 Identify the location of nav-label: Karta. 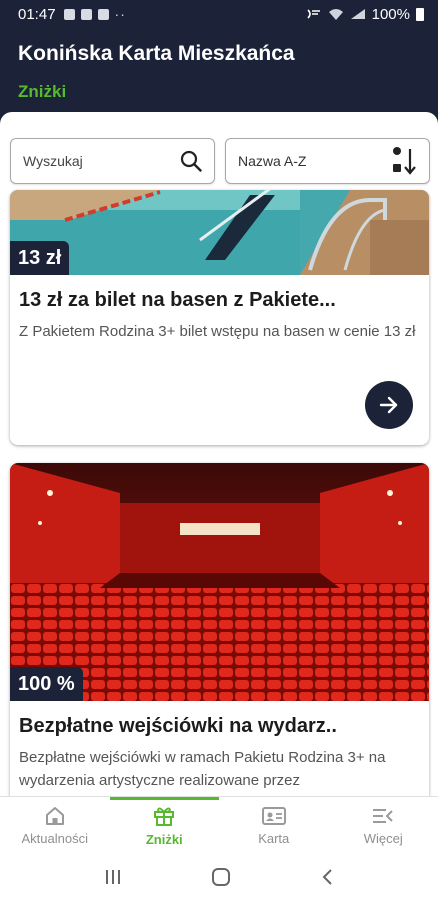
(274, 838).